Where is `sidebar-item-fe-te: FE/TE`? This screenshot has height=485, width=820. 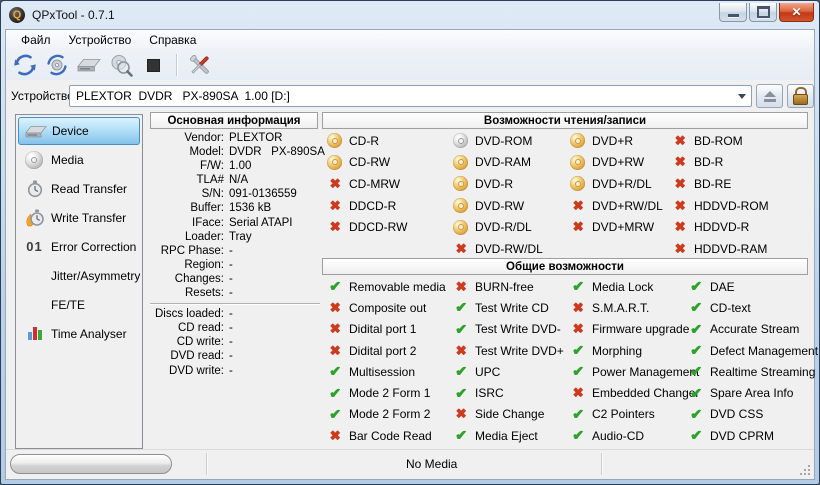 sidebar-item-fe-te: FE/TE is located at coordinates (79, 304).